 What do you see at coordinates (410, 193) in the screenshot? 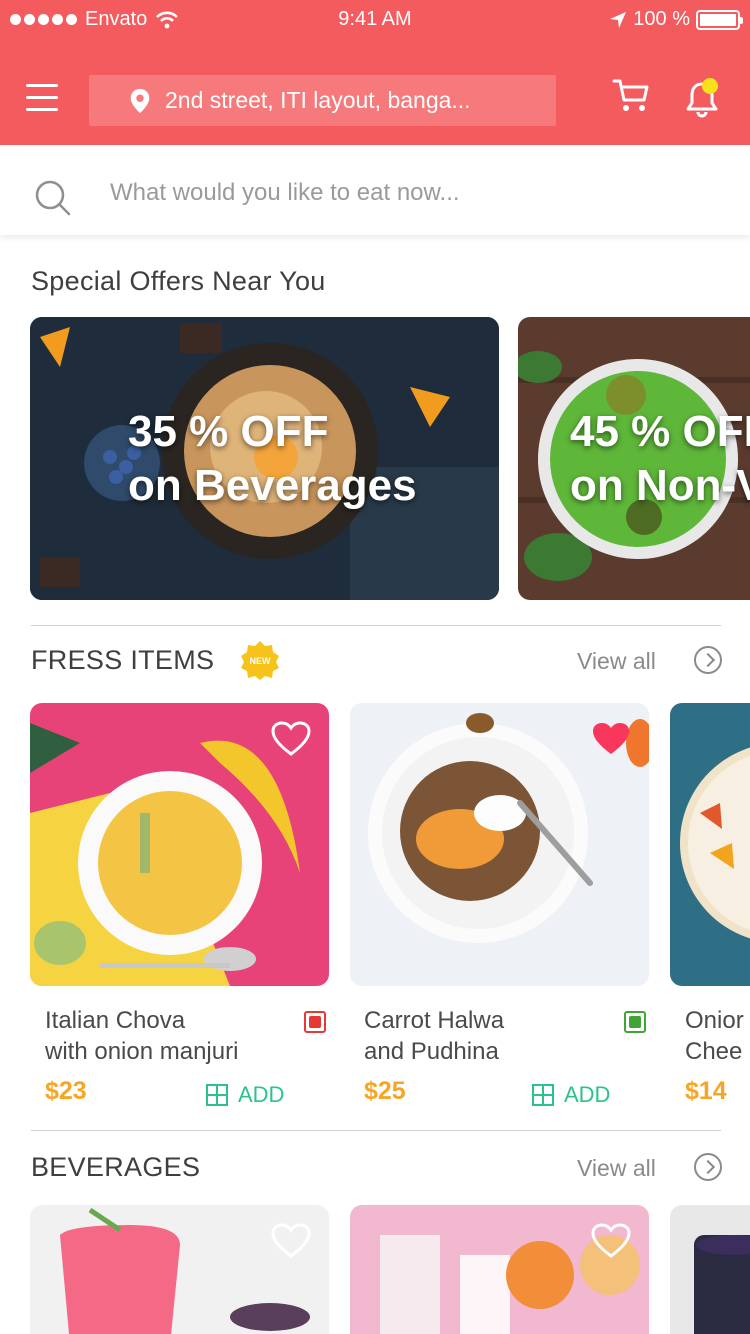
I see `search-input` at bounding box center [410, 193].